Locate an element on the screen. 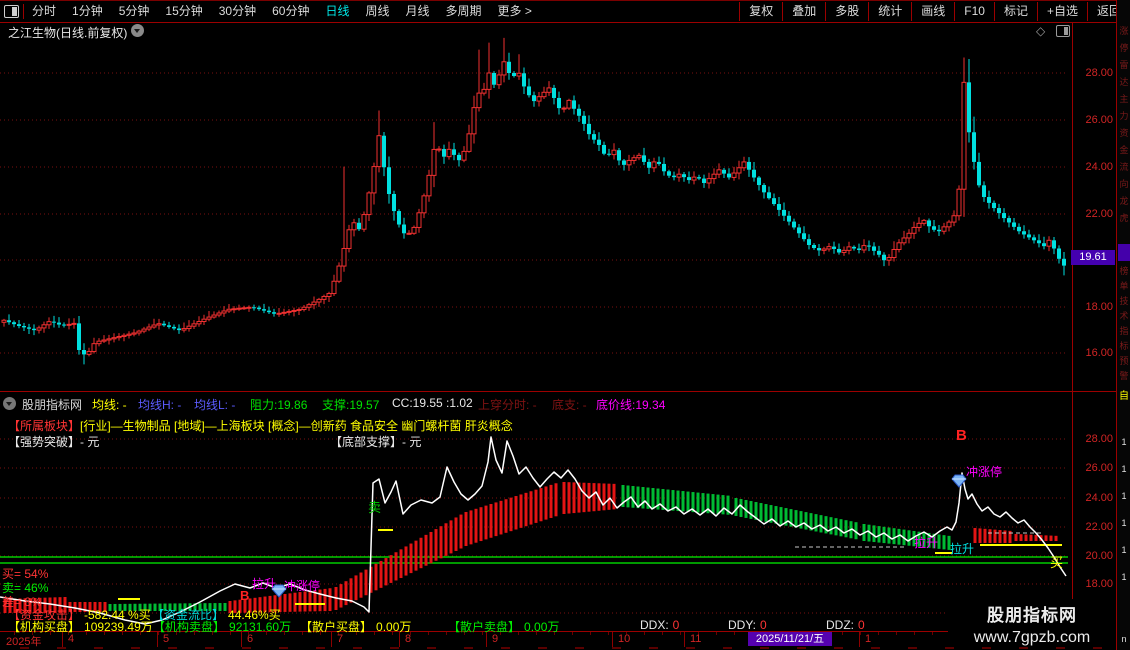  support-lines is located at coordinates (534, 560).